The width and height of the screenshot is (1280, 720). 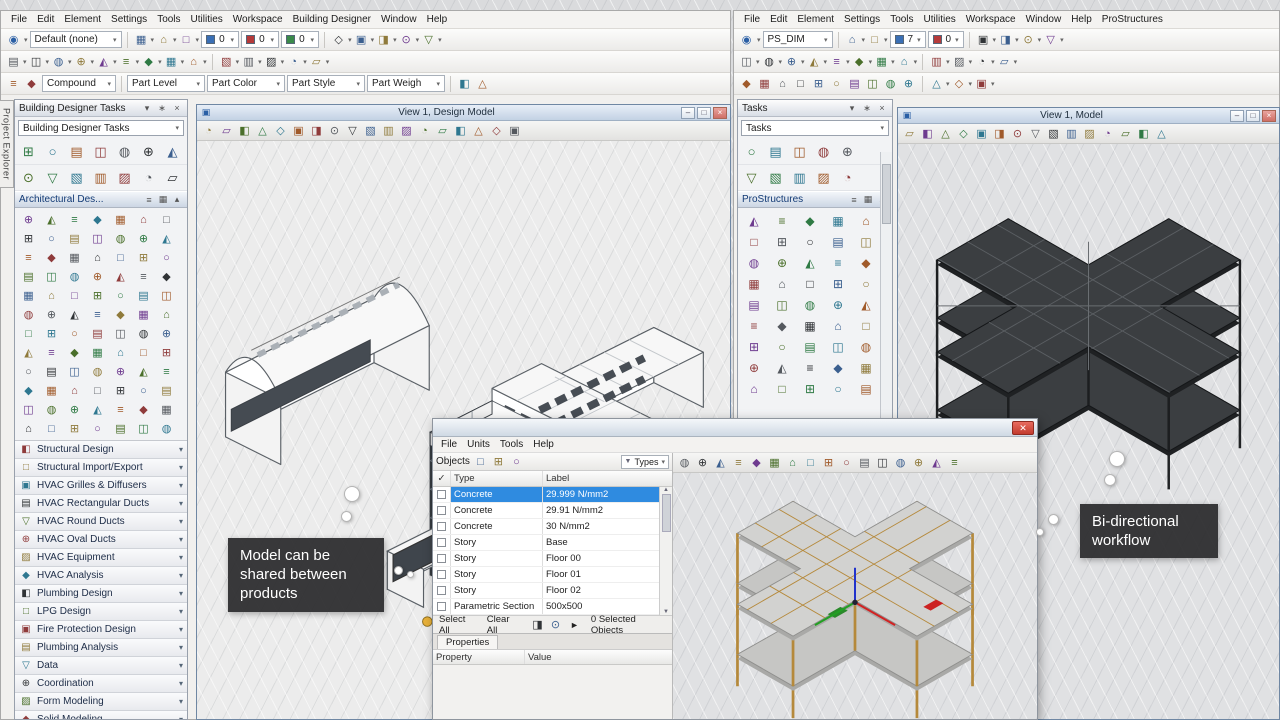 What do you see at coordinates (847, 178) in the screenshot?
I see `tool-icon: ◔` at bounding box center [847, 178].